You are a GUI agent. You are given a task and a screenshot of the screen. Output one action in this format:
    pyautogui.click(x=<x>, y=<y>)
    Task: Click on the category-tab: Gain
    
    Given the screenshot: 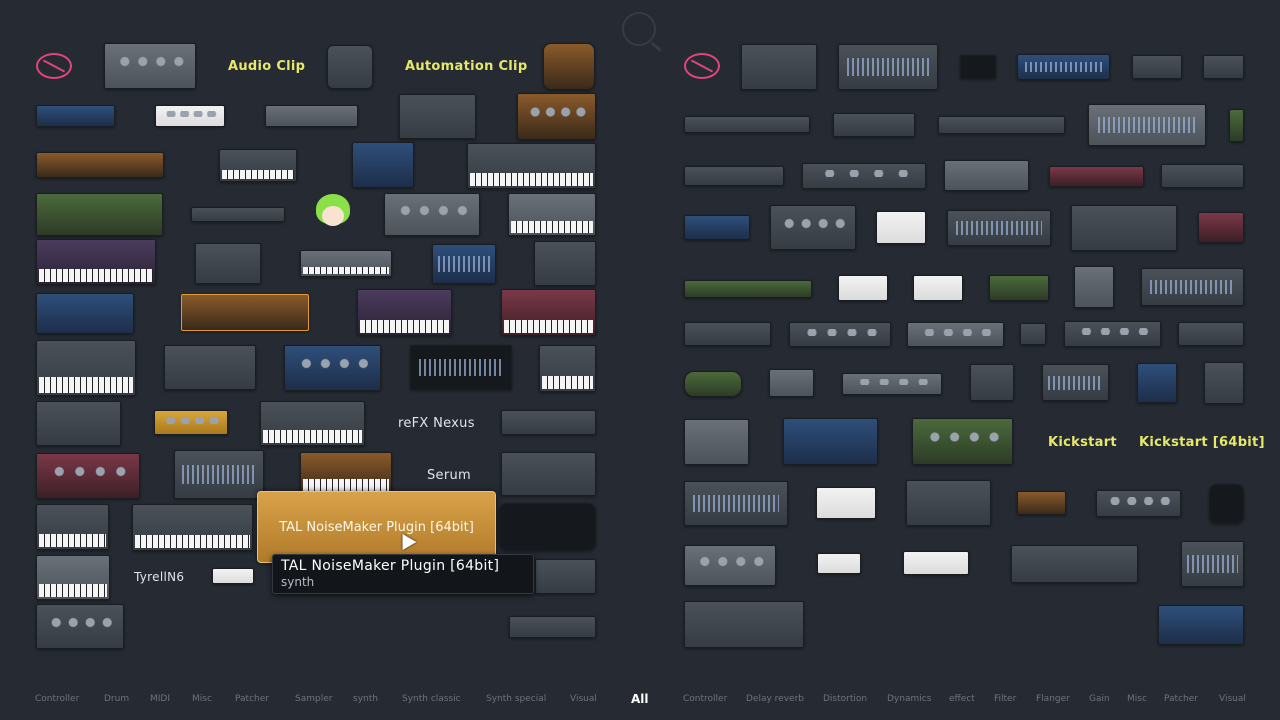 What is the action you would take?
    pyautogui.click(x=1099, y=699)
    